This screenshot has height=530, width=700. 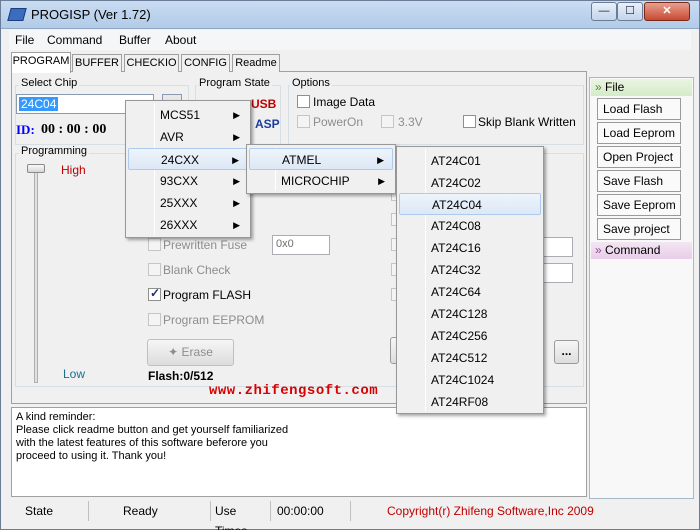 I want to click on program-flash-checkbox, so click(x=154, y=293).